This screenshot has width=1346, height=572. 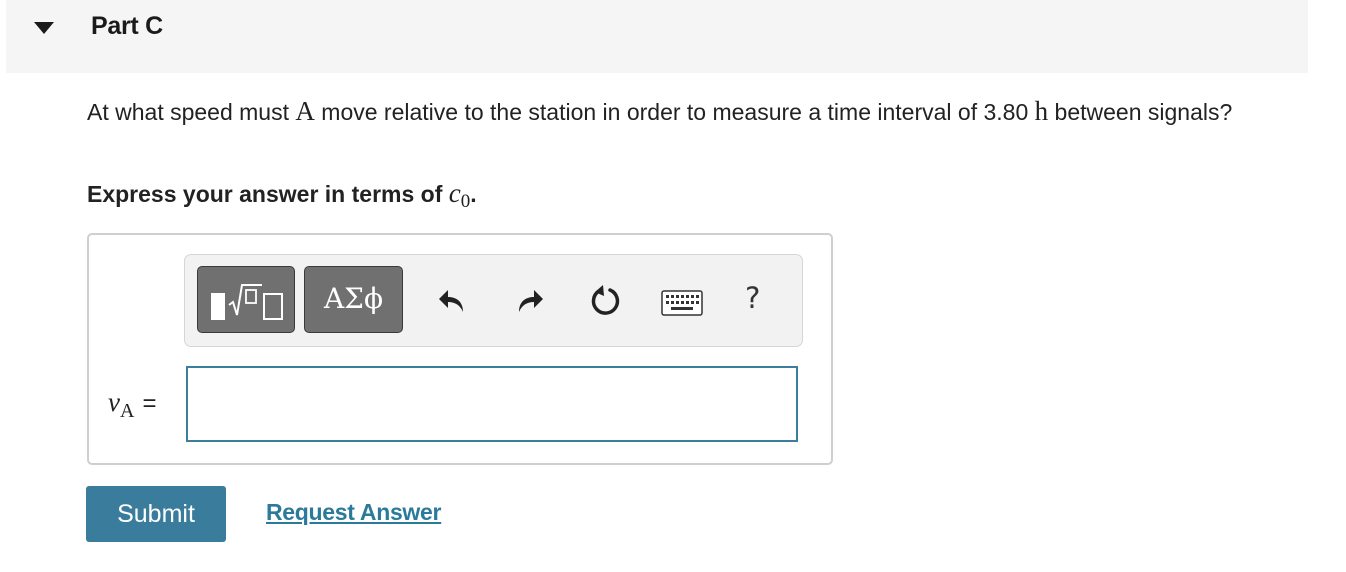 What do you see at coordinates (1140, 112) in the screenshot?
I see `question-text-after: between signals?` at bounding box center [1140, 112].